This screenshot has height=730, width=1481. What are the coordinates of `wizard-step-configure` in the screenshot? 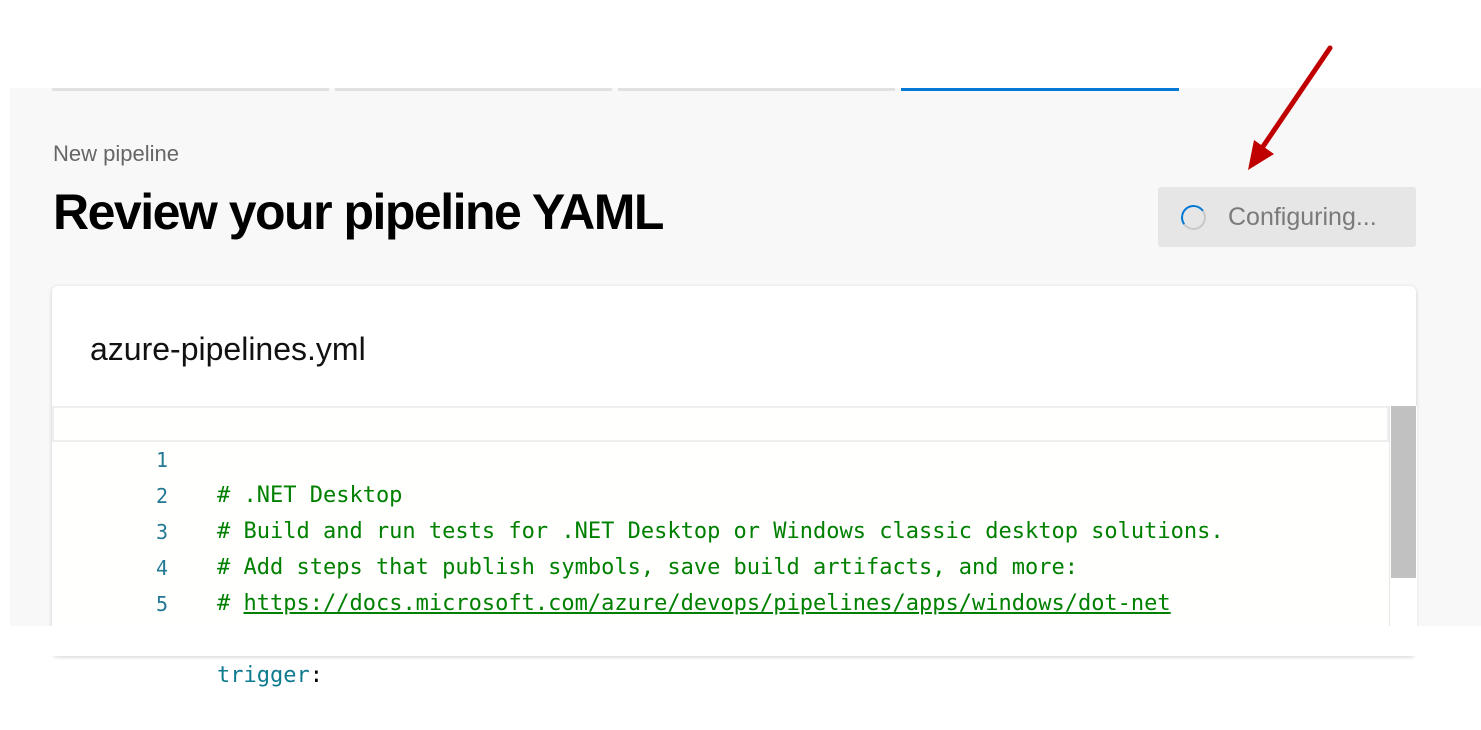 It's located at (756, 89).